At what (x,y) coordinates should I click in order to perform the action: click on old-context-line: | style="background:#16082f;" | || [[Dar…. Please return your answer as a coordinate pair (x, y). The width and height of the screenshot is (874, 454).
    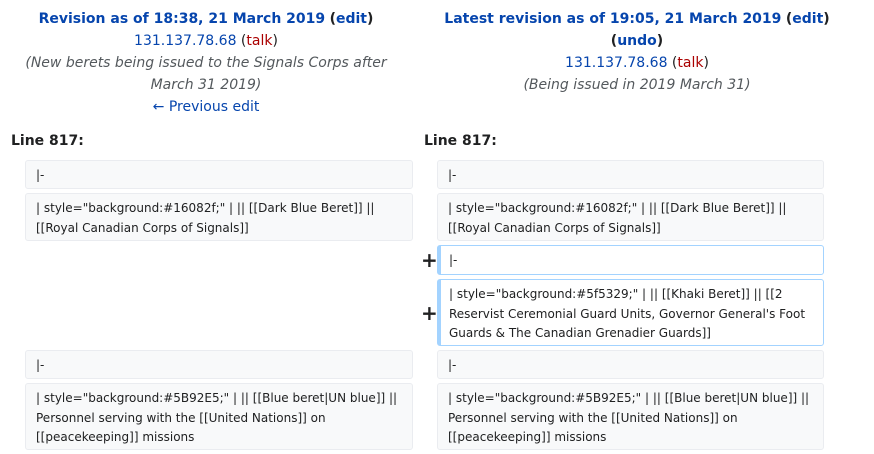
    Looking at the image, I should click on (219, 217).